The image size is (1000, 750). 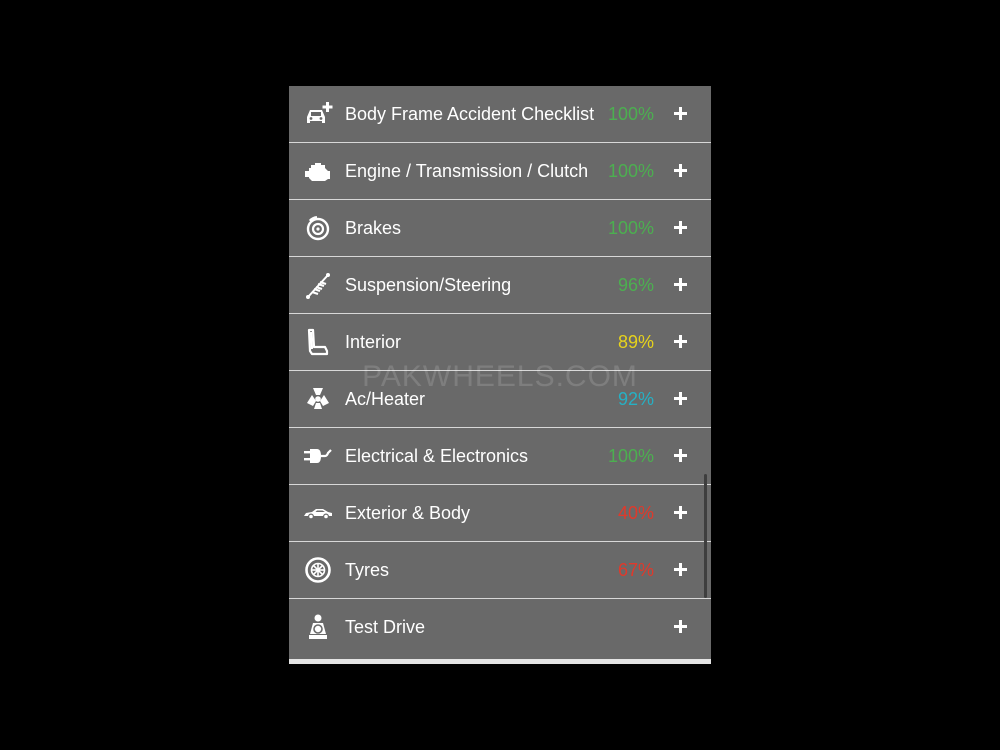 I want to click on checklist-item-body-frame: Body Frame Accident Checklist 100%, so click(x=500, y=114).